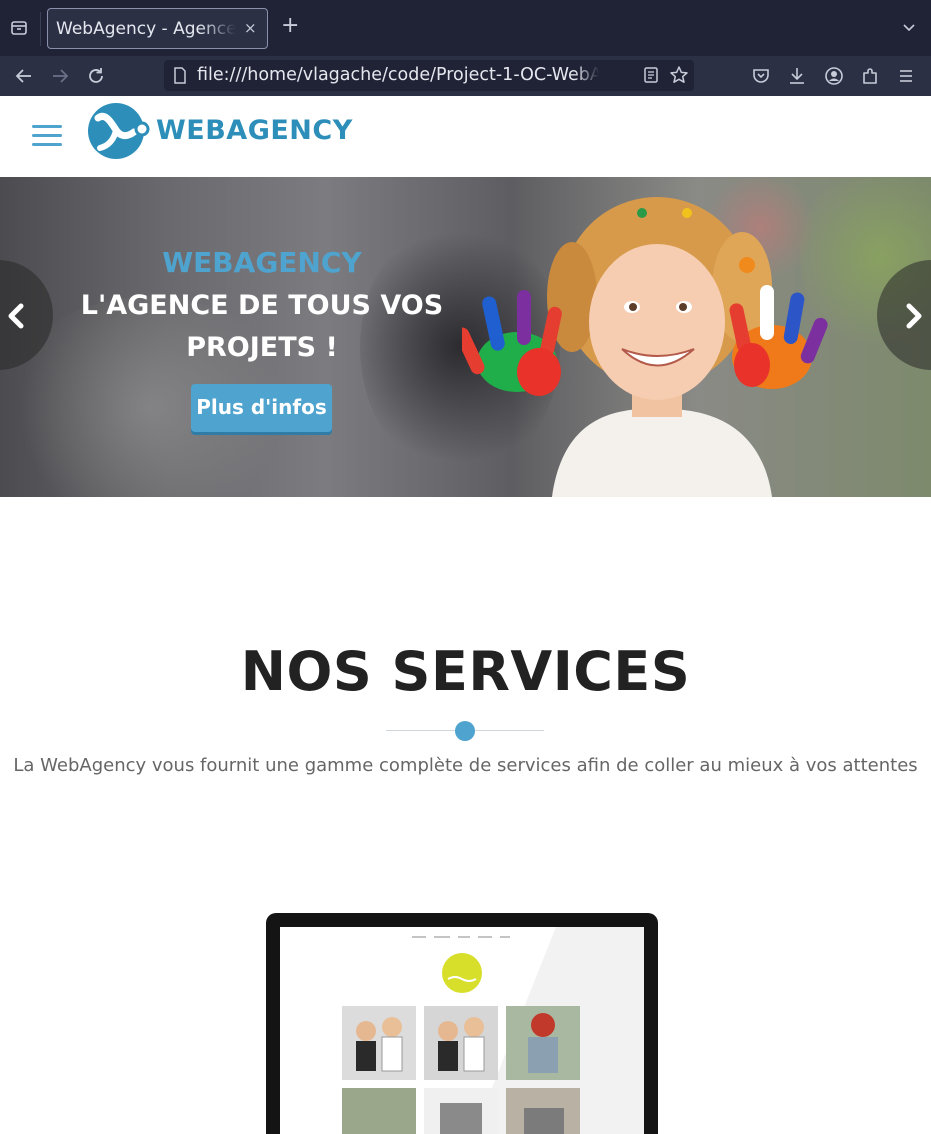 The width and height of the screenshot is (931, 1134). What do you see at coordinates (909, 27) in the screenshot?
I see `tab-list-chevron-icon` at bounding box center [909, 27].